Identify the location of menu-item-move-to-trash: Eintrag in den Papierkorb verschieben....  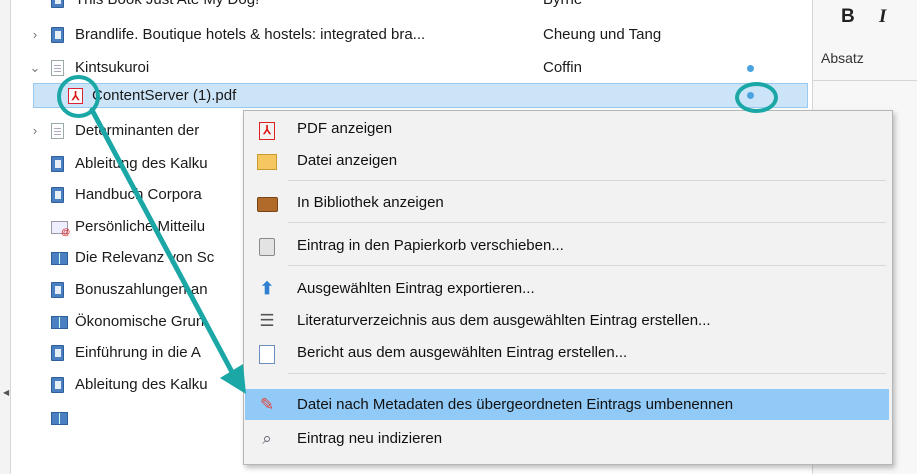
(567, 245).